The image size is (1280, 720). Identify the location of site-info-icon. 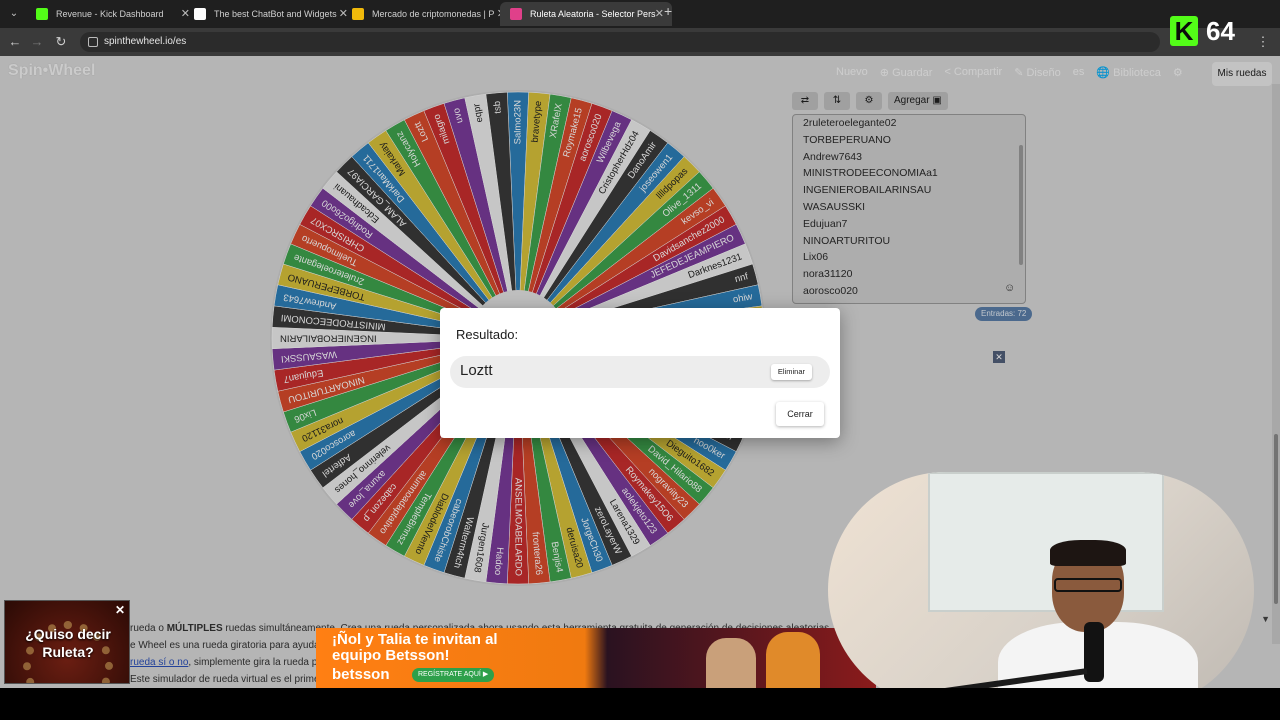
(93, 42).